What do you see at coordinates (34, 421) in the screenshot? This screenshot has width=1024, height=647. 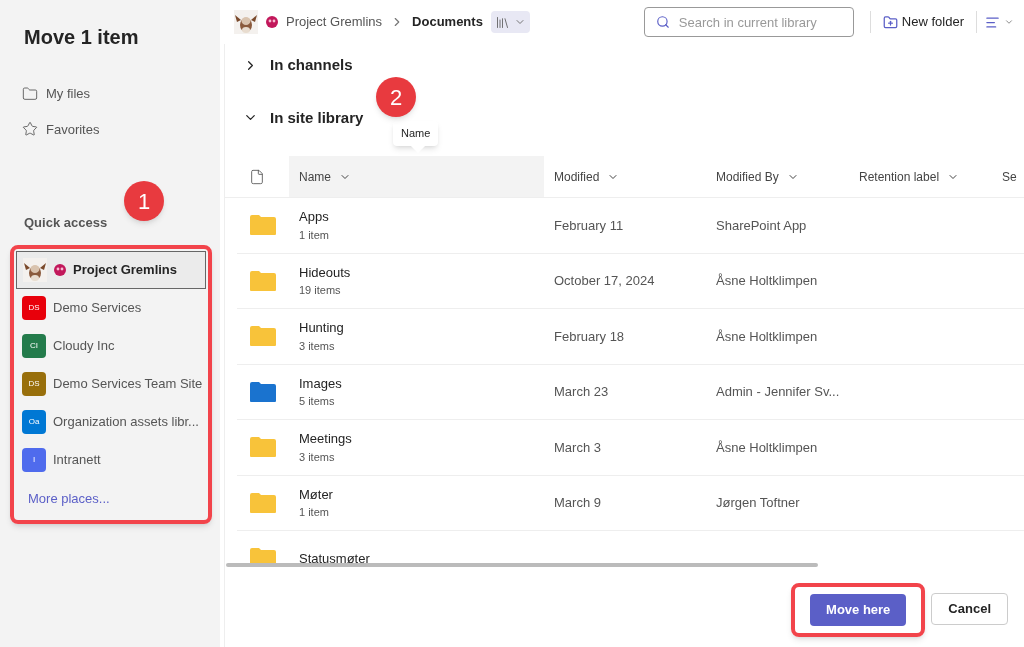 I see `site-tile: Oa` at bounding box center [34, 421].